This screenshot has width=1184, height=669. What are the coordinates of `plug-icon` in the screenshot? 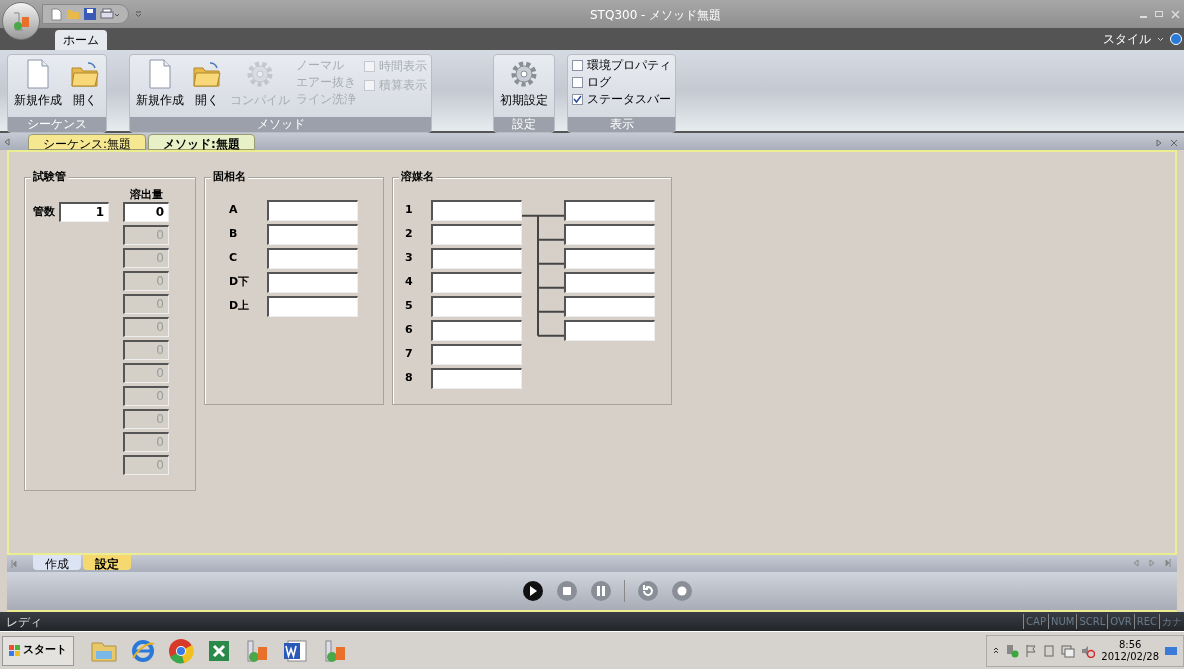 It's located at (1012, 650).